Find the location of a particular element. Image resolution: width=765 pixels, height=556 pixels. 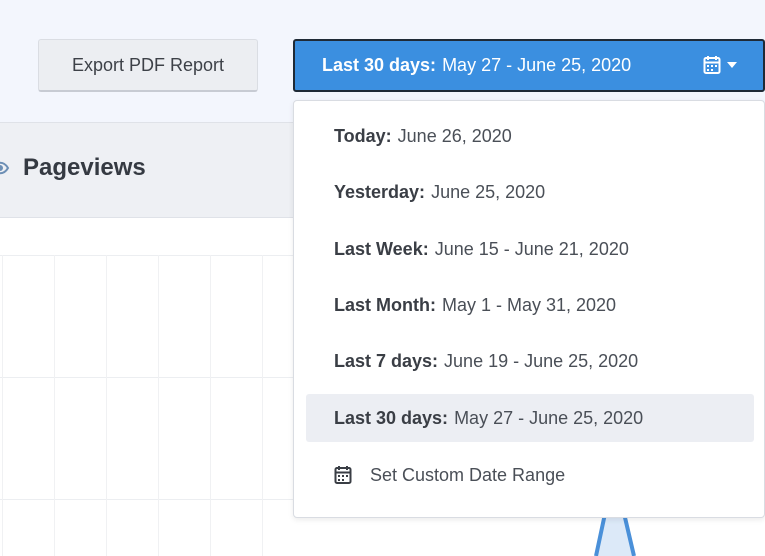

date-option-label: Today: is located at coordinates (363, 135).